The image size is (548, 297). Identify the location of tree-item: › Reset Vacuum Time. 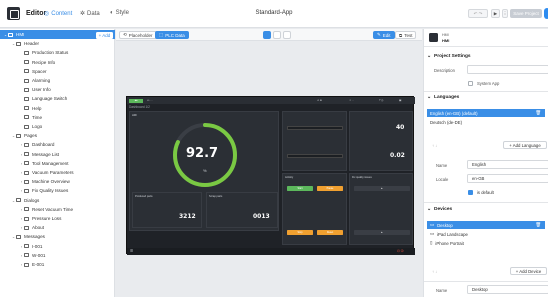
(57, 209).